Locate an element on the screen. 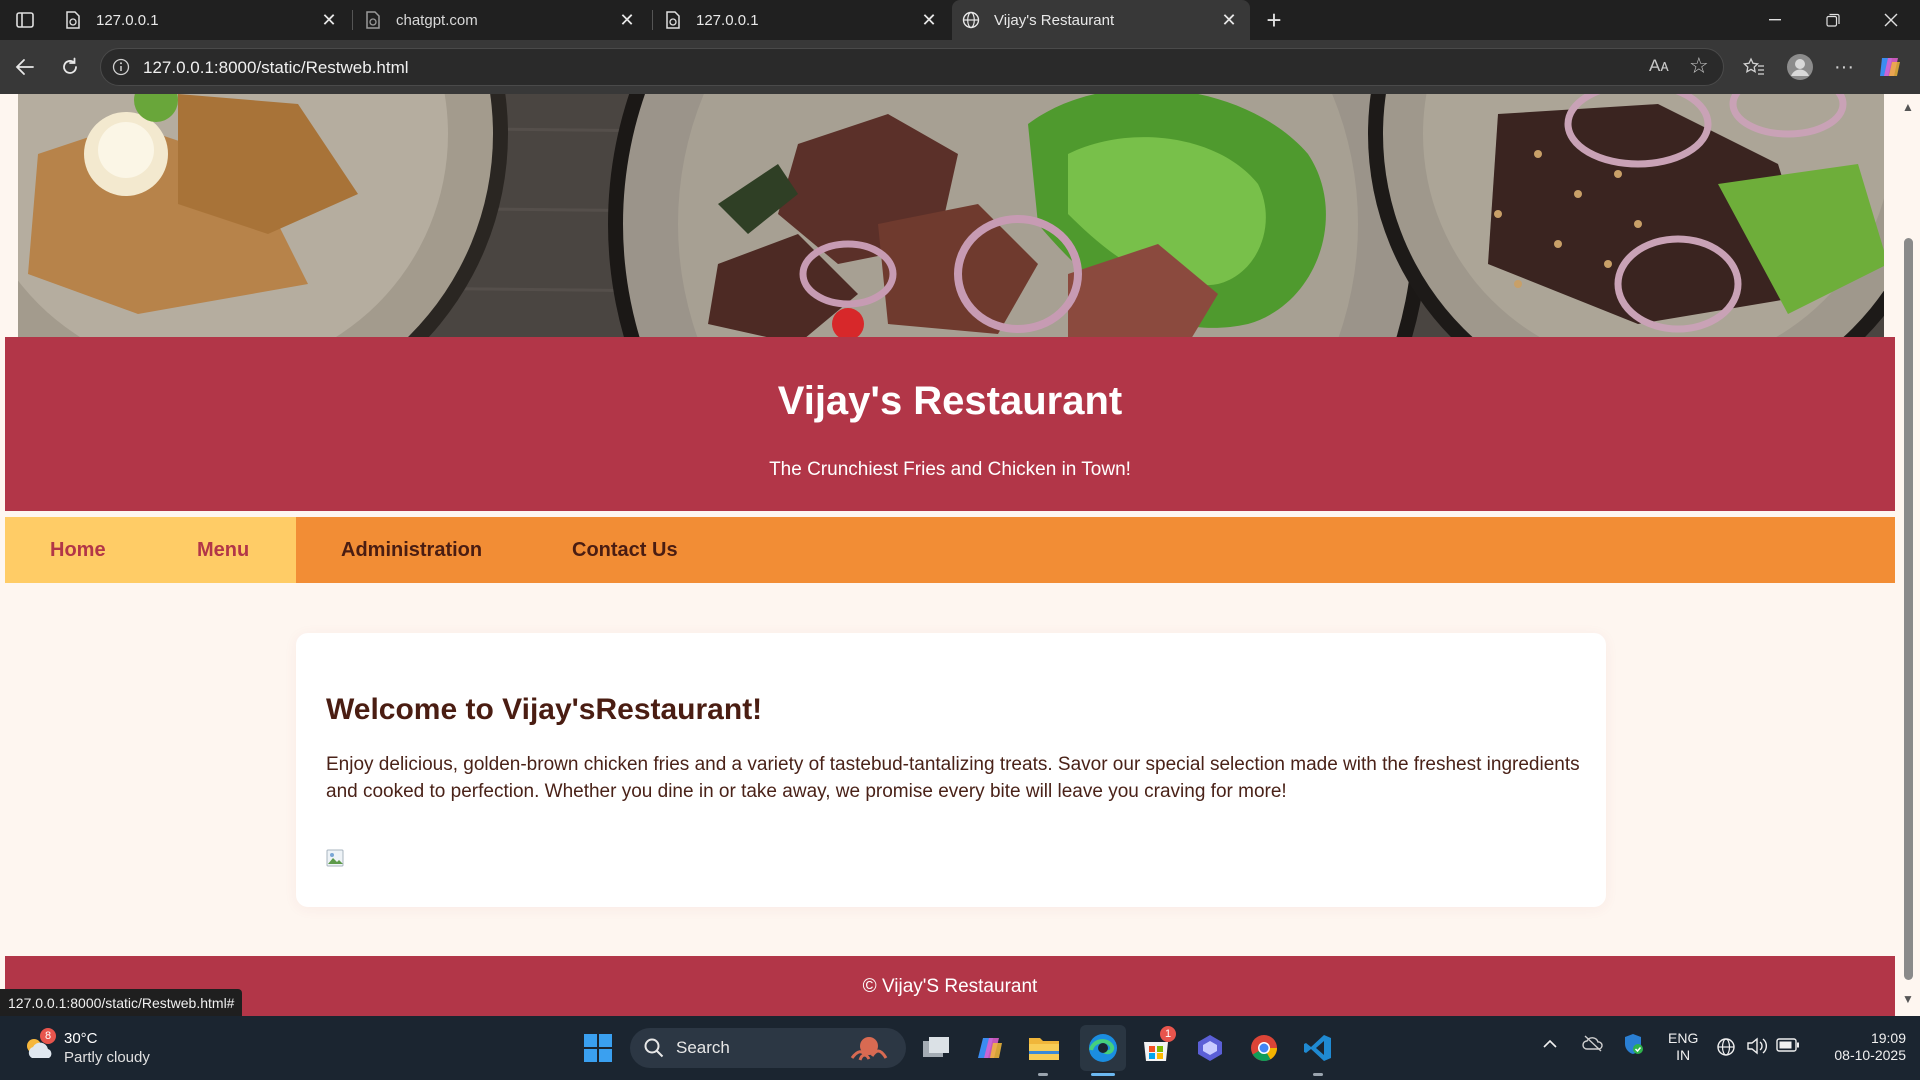 This screenshot has width=1920, height=1080. tab-active: Vijay's Restaurant ✕ is located at coordinates (1101, 20).